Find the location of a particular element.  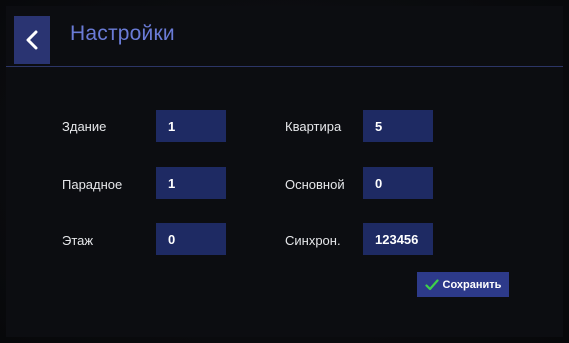

building-label: Здание is located at coordinates (84, 126).